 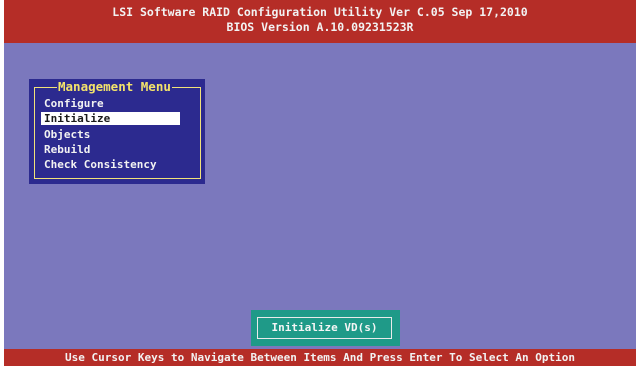 I want to click on menu-item-configure: Configure, so click(x=72, y=103).